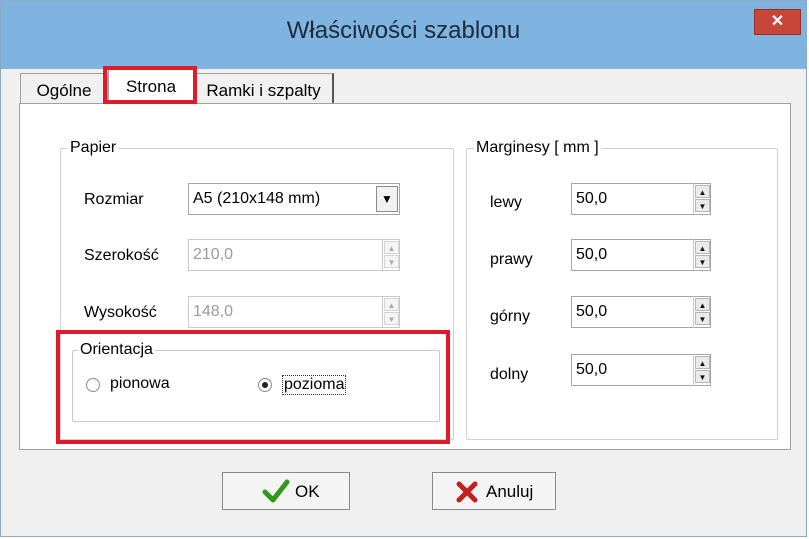  What do you see at coordinates (120, 312) in the screenshot?
I see `height-label: Wysokość` at bounding box center [120, 312].